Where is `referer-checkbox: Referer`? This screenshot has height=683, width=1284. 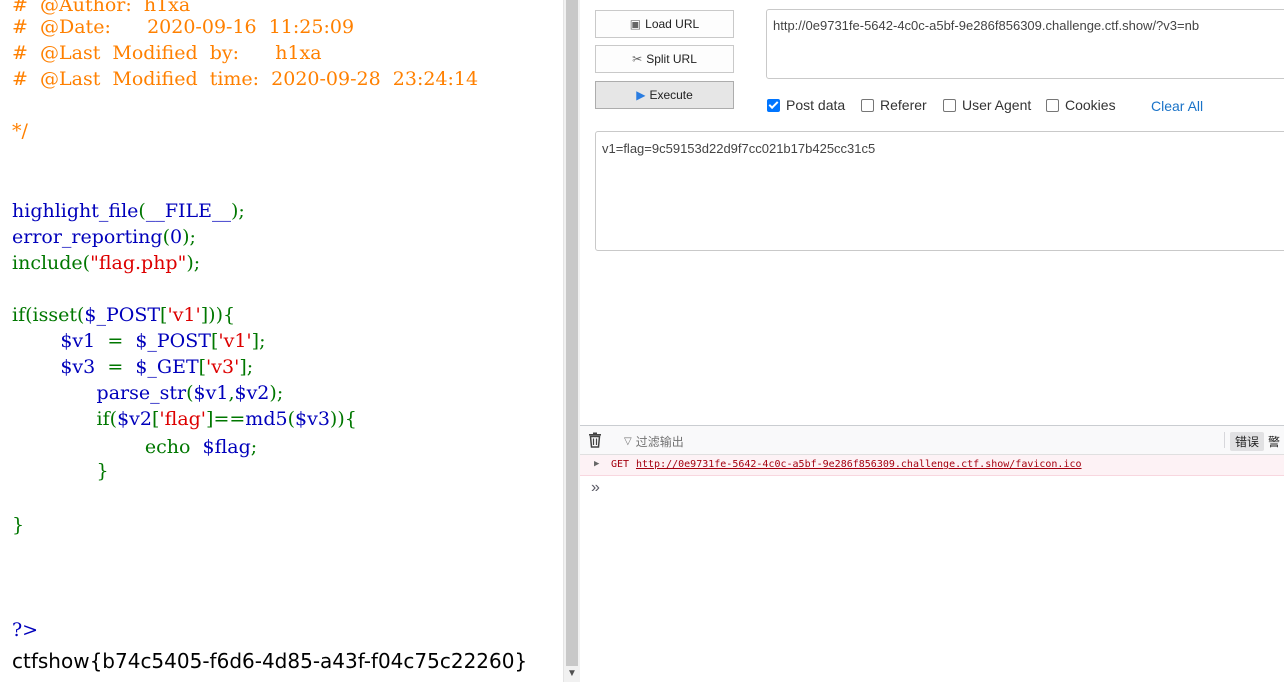 referer-checkbox: Referer is located at coordinates (894, 105).